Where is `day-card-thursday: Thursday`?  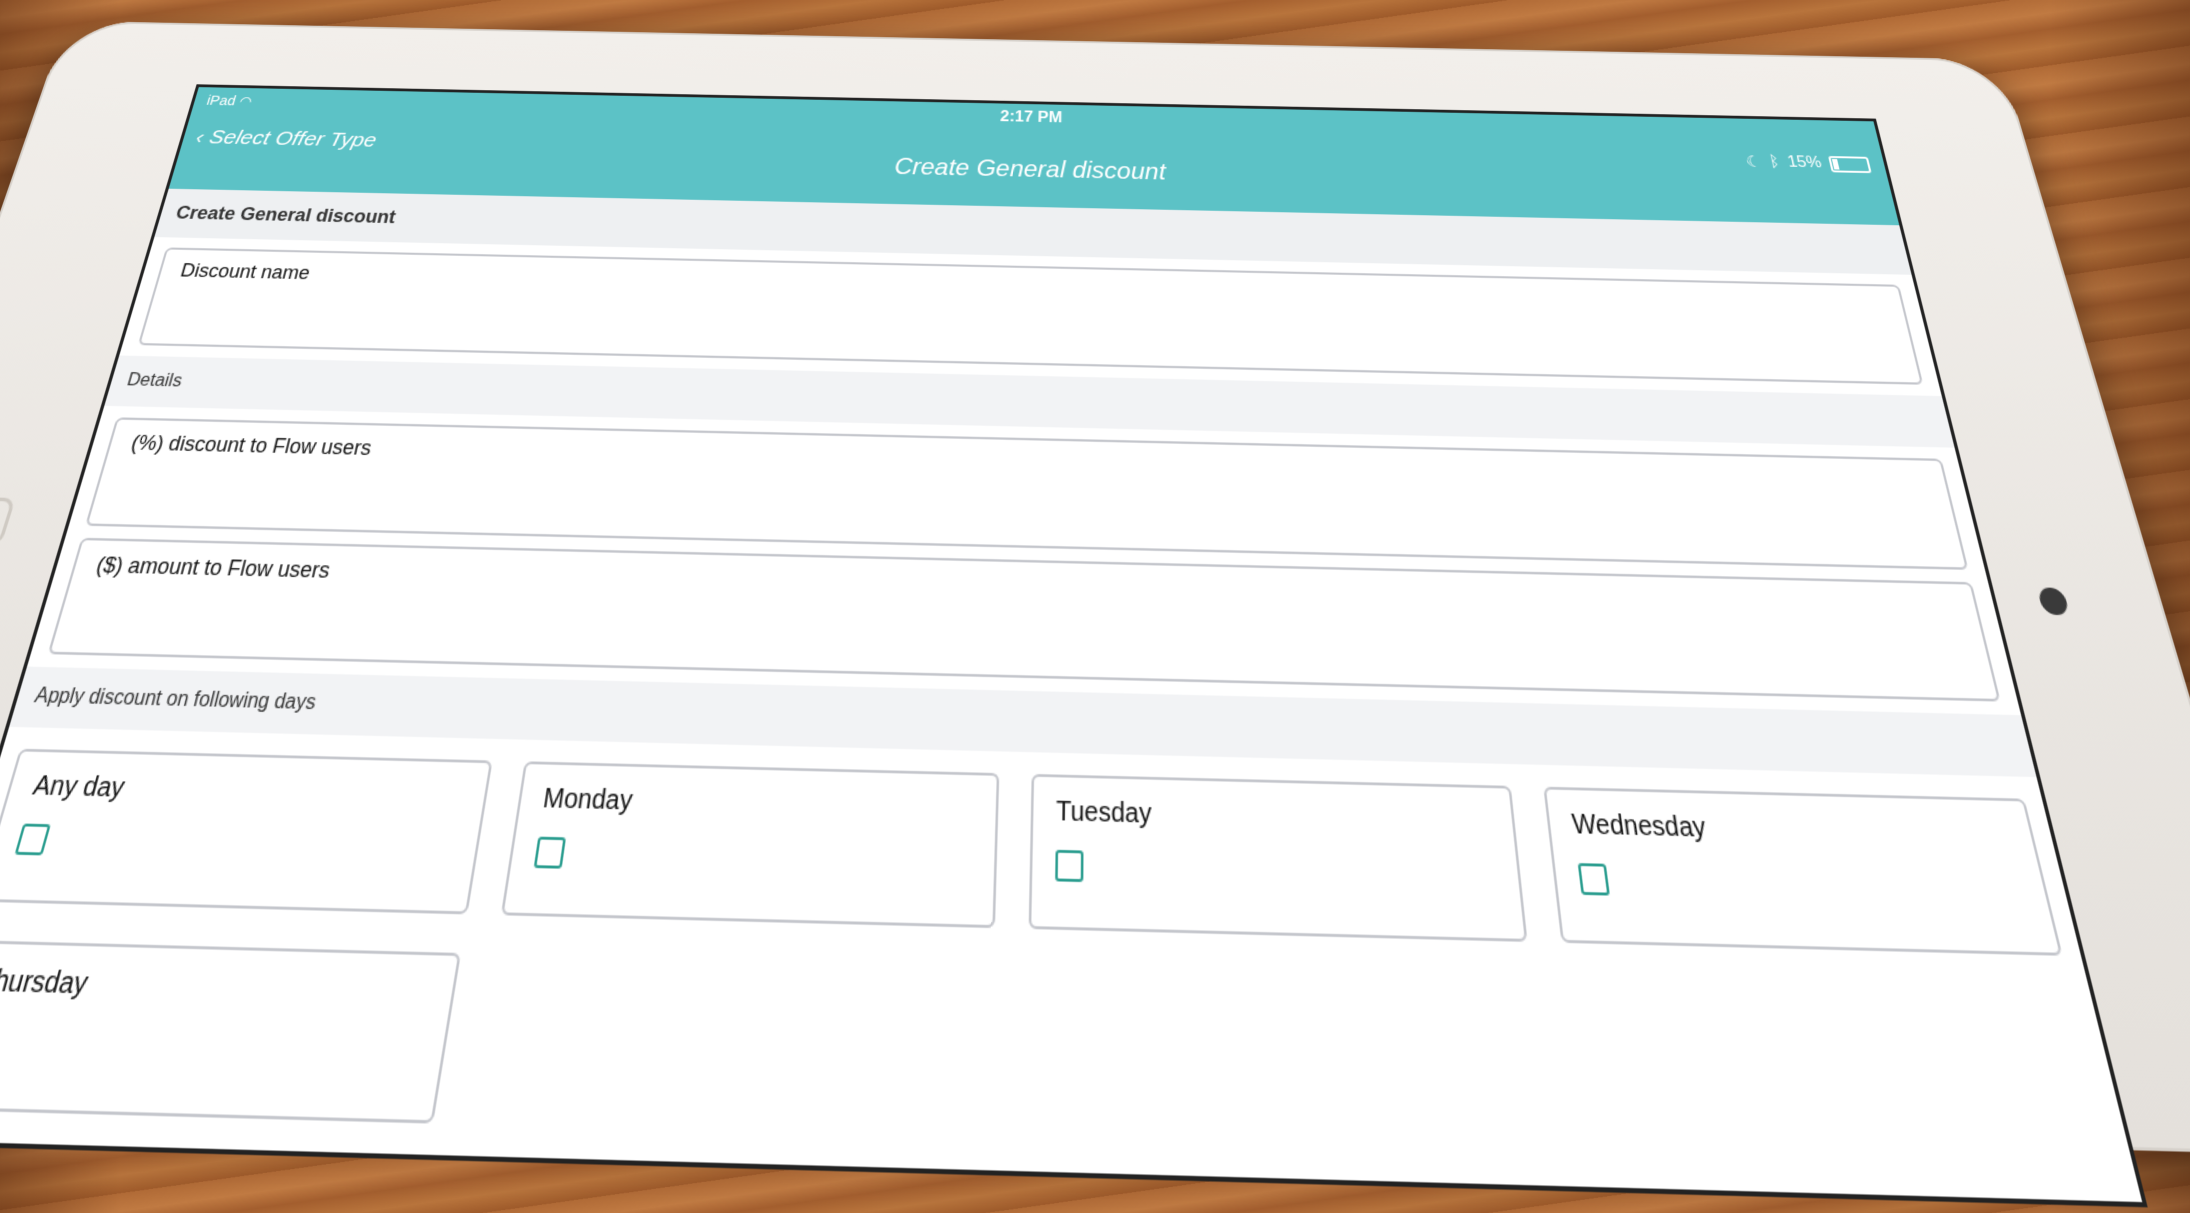
day-card-thursday: Thursday is located at coordinates (230, 1031).